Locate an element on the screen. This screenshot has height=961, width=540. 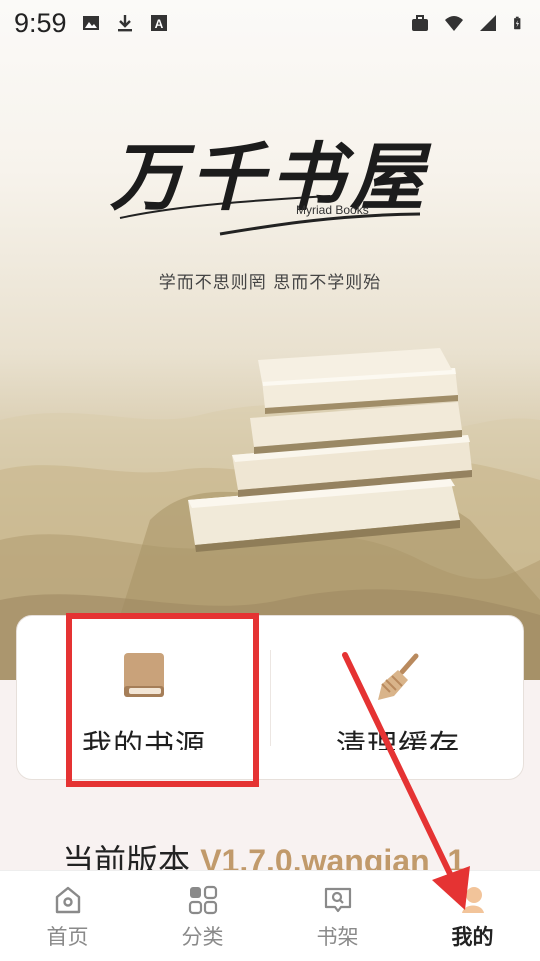
version-label: 当前版本 is located at coordinates (126, 856).